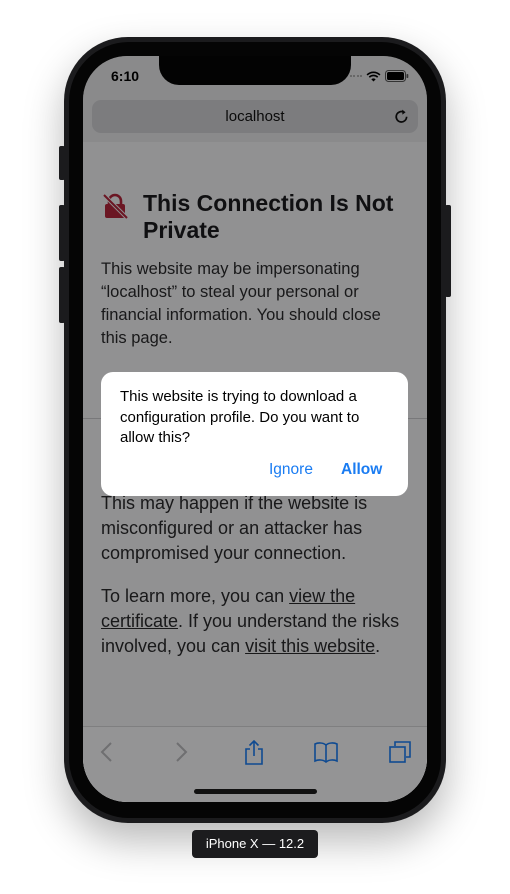  What do you see at coordinates (255, 844) in the screenshot?
I see `device-label: iPhone X — 12.2` at bounding box center [255, 844].